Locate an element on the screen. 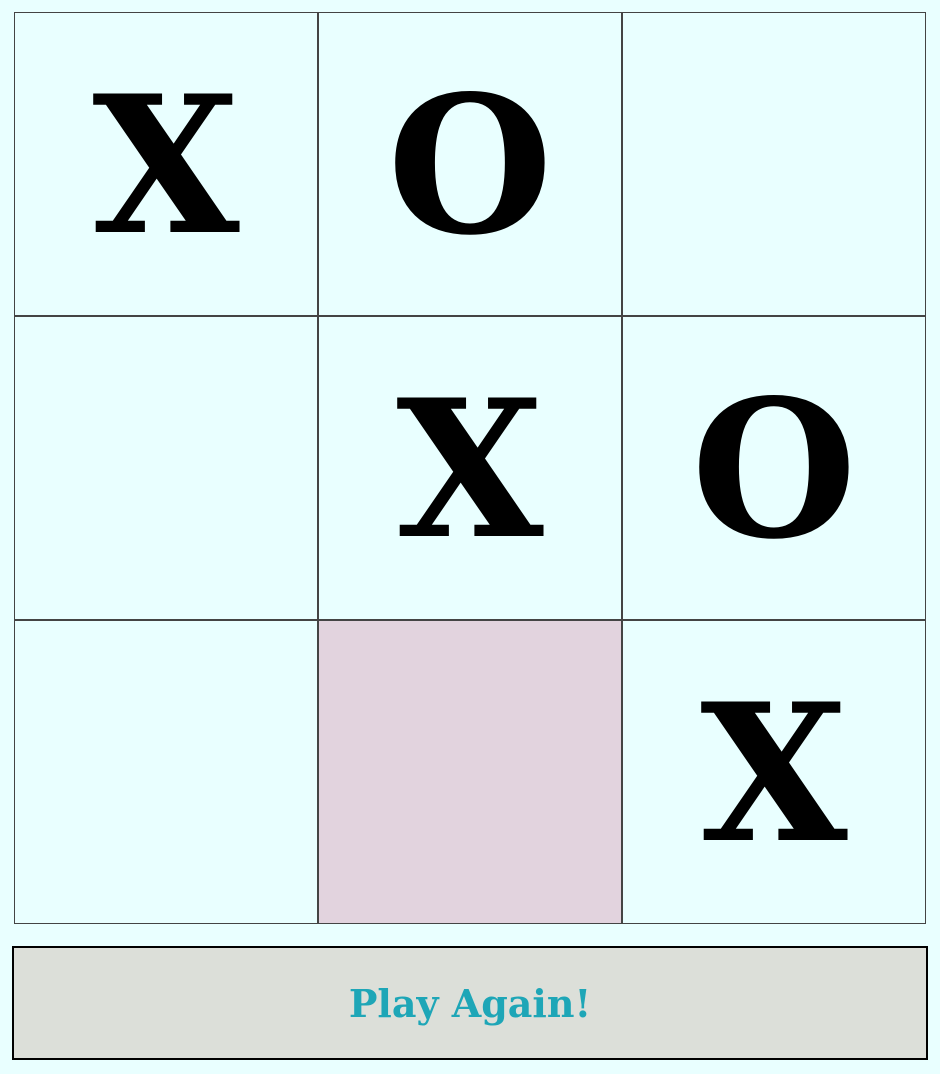 The image size is (940, 1074). board-cell-9: X is located at coordinates (774, 772).